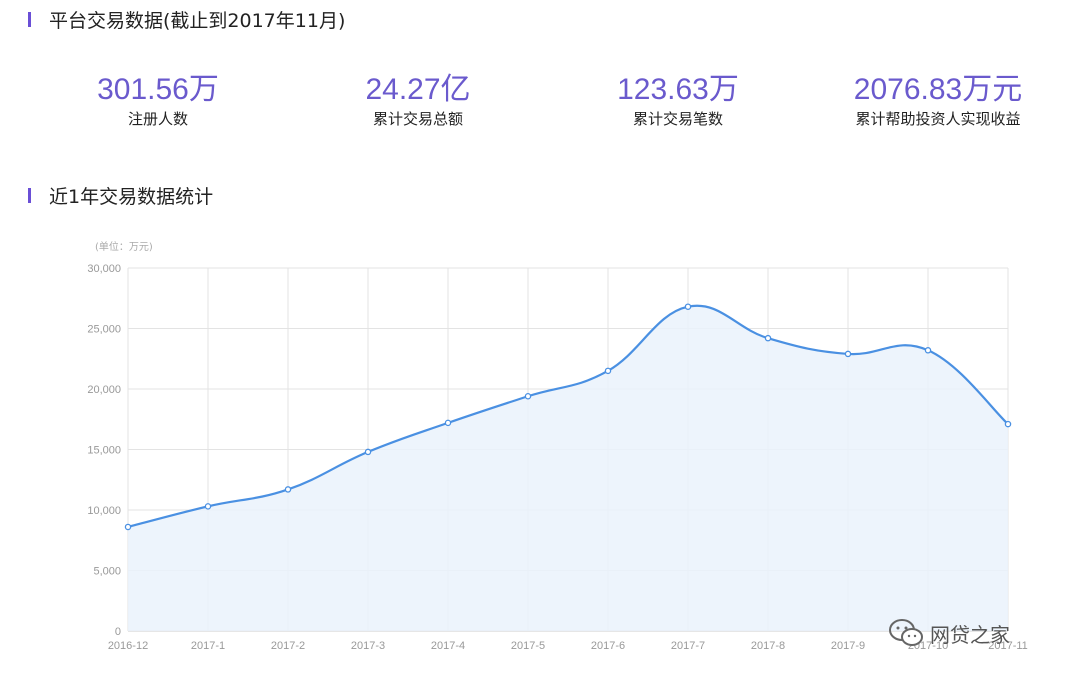  Describe the element at coordinates (848, 646) in the screenshot. I see `x-tick-label: 2017-9` at that location.